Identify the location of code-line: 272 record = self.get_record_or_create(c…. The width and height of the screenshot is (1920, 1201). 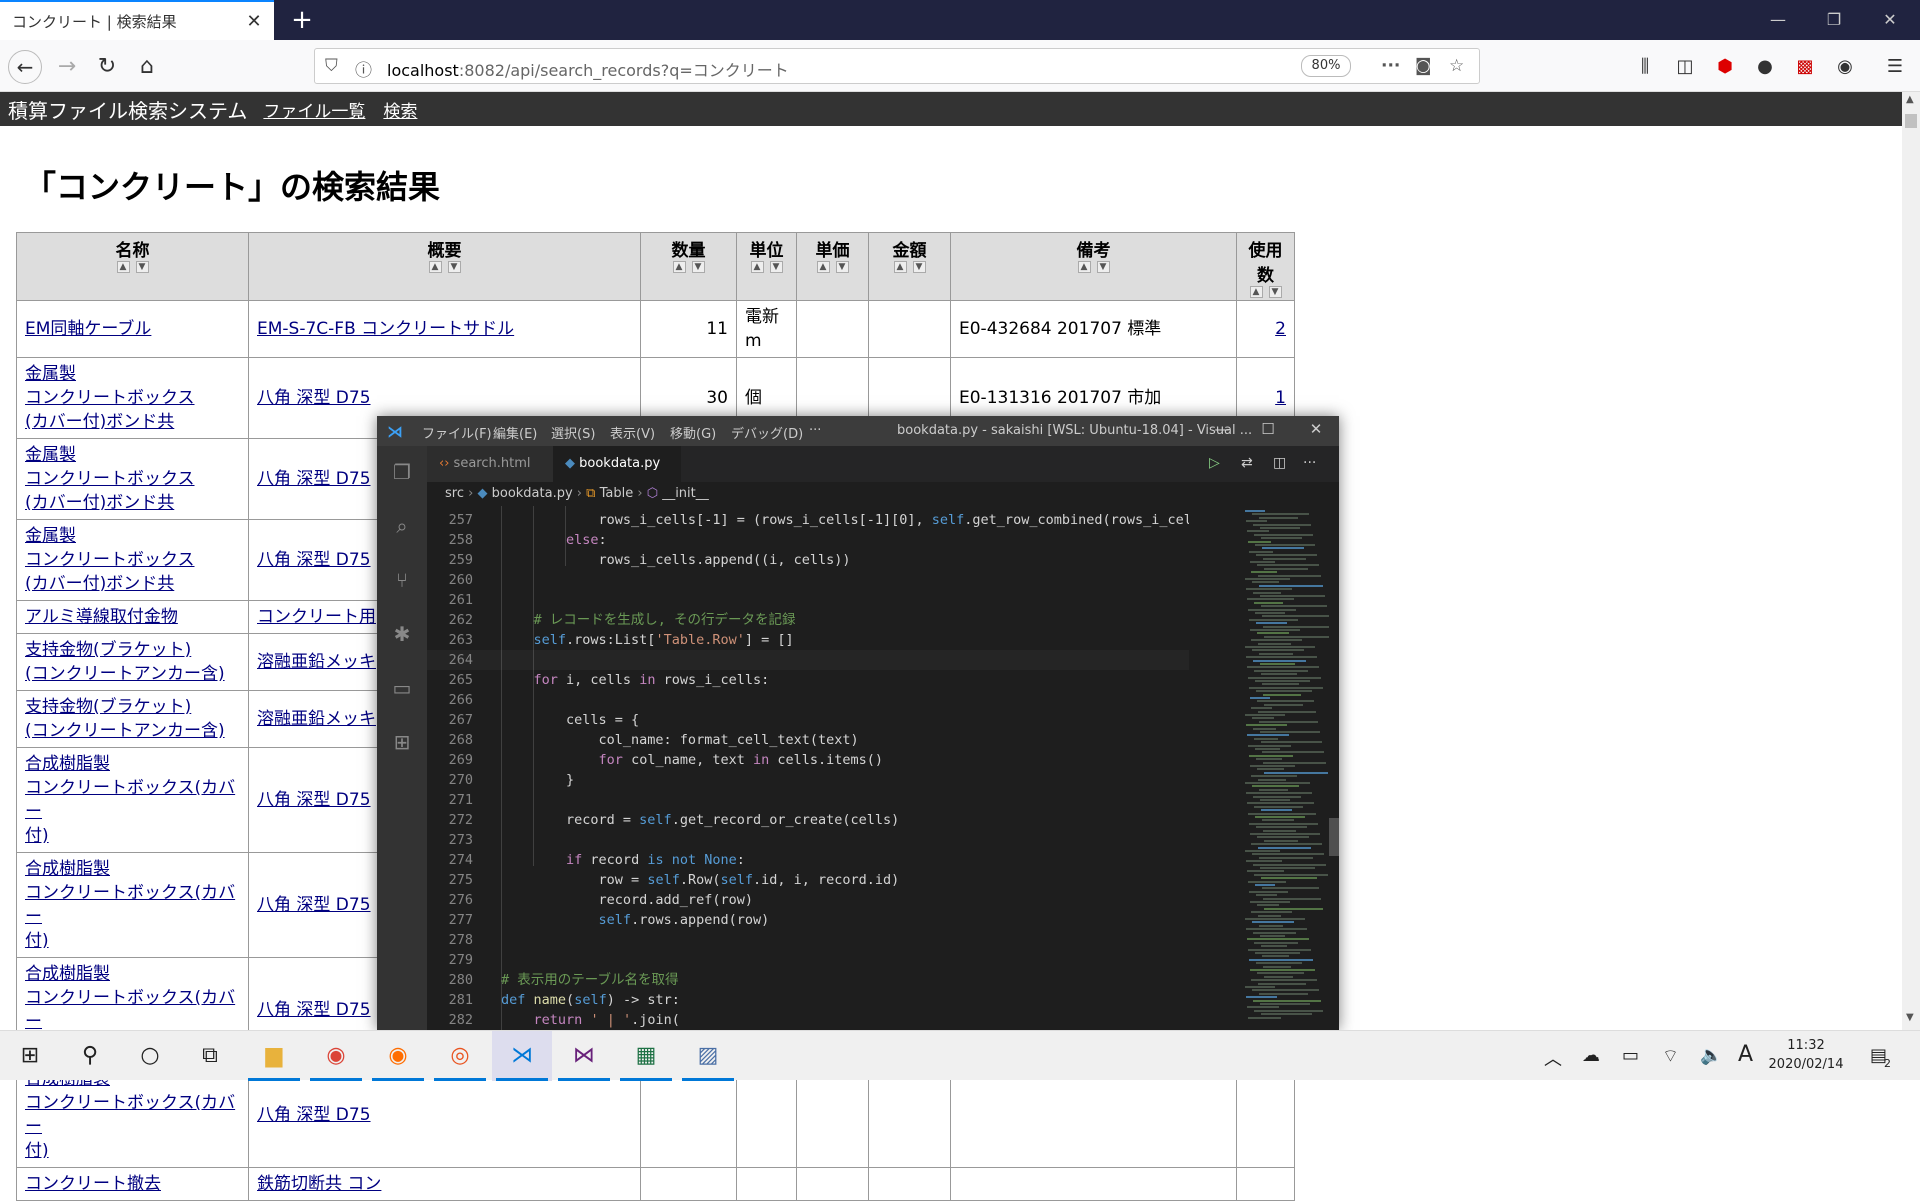
(808, 820).